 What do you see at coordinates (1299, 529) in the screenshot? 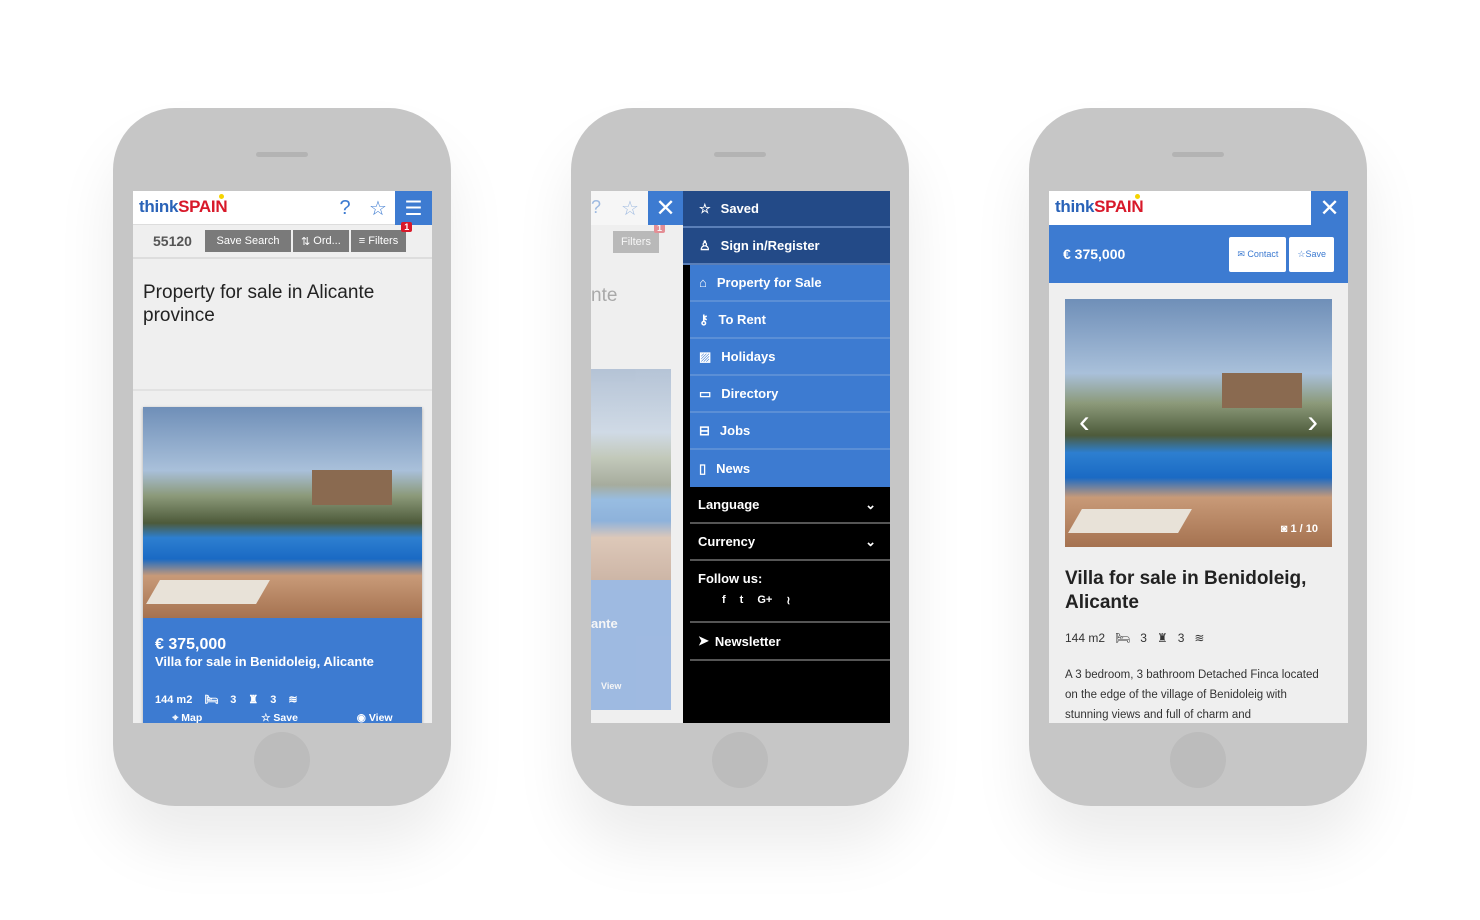
I see `photo-counter: ◙ 1 / 10` at bounding box center [1299, 529].